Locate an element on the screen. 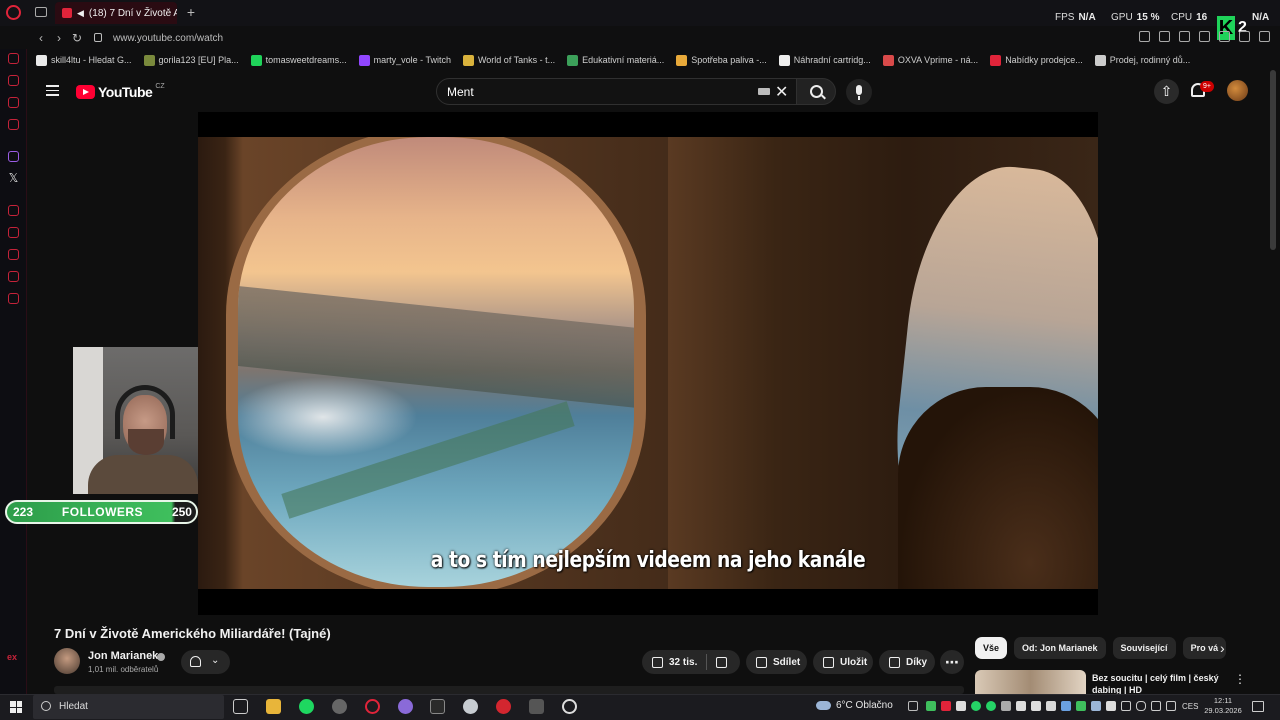 The image size is (1280, 720). browser-tab-active: ◀ (18) 7 Dní v Životě Ame is located at coordinates (116, 13).